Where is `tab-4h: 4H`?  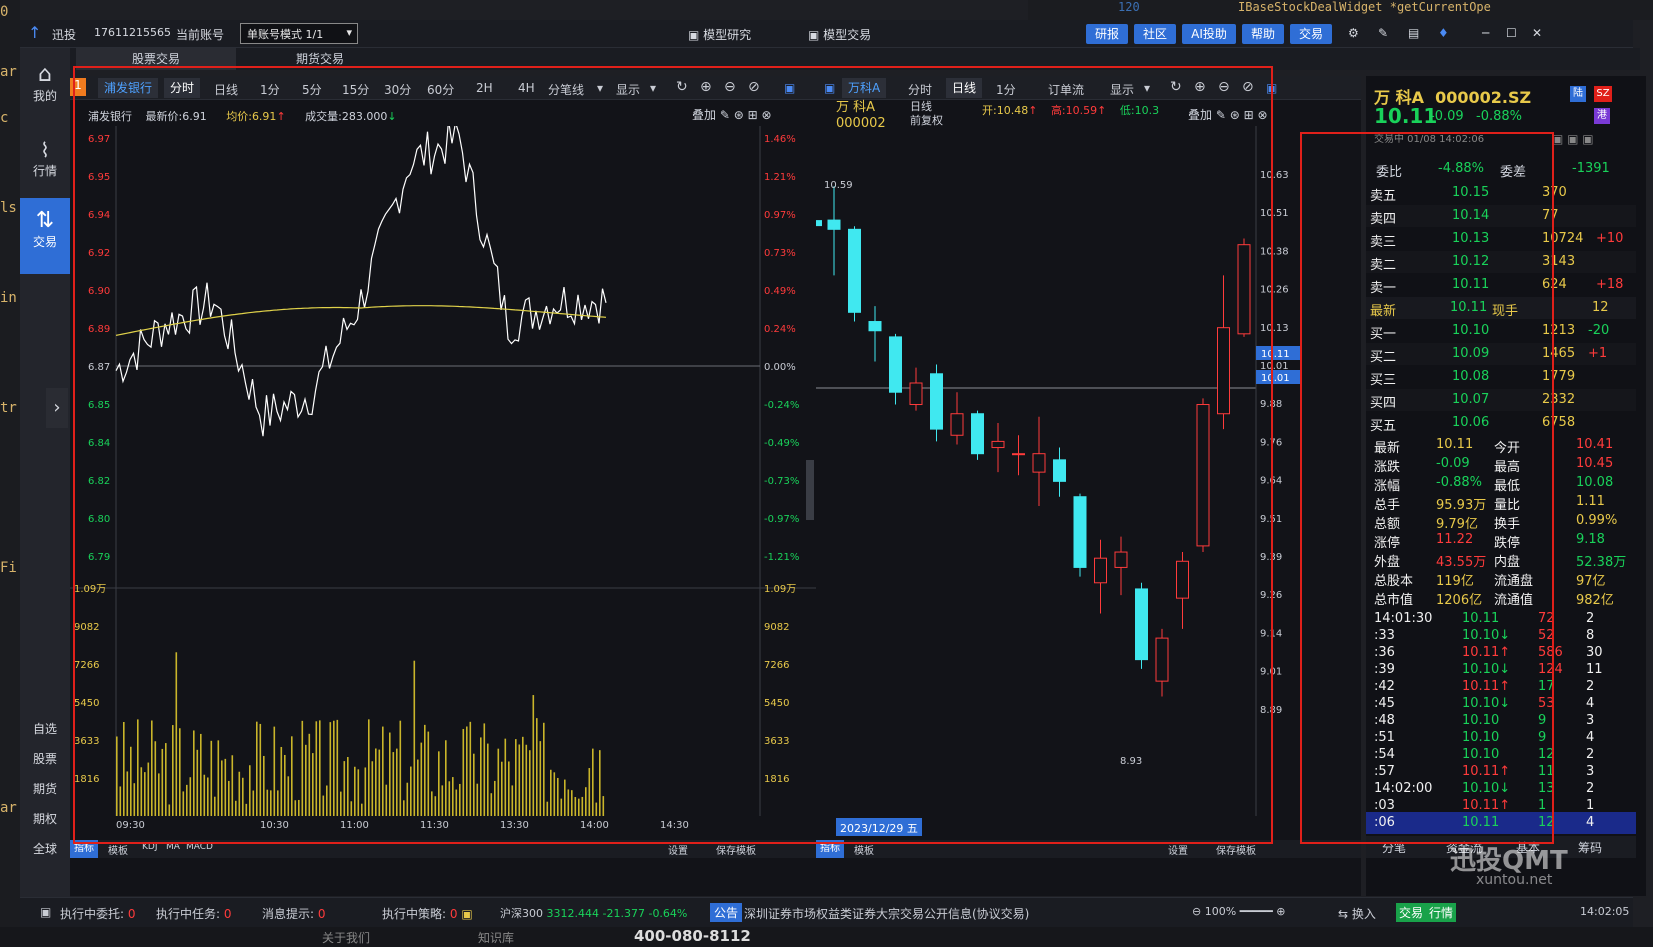
tab-4h: 4H is located at coordinates (526, 88).